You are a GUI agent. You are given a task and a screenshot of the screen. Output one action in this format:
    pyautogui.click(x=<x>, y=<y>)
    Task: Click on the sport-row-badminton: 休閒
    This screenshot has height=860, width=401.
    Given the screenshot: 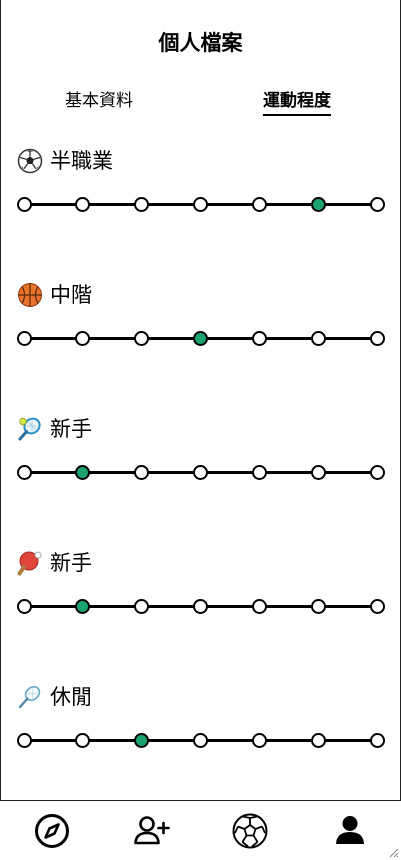 What is the action you would take?
    pyautogui.click(x=200, y=727)
    